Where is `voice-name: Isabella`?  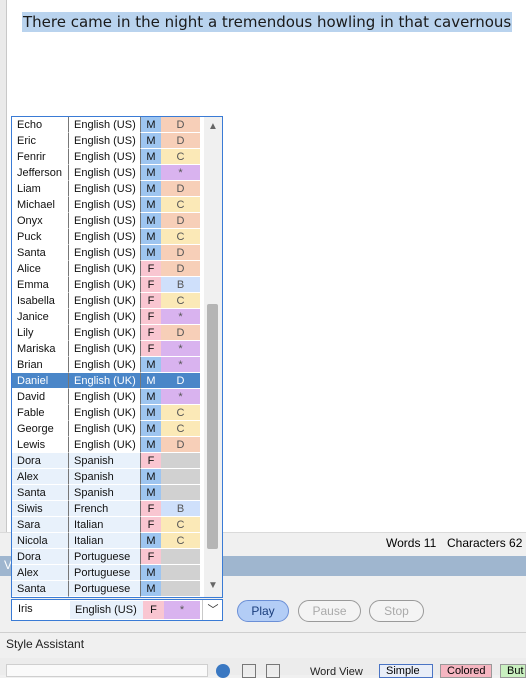
voice-name: Isabella is located at coordinates (40, 301).